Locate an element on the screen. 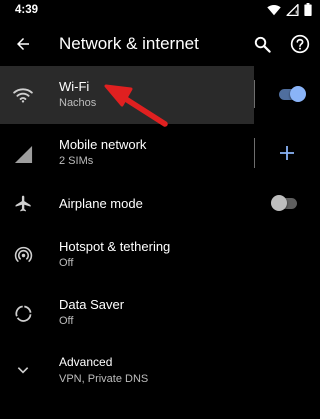  search-button is located at coordinates (262, 44).